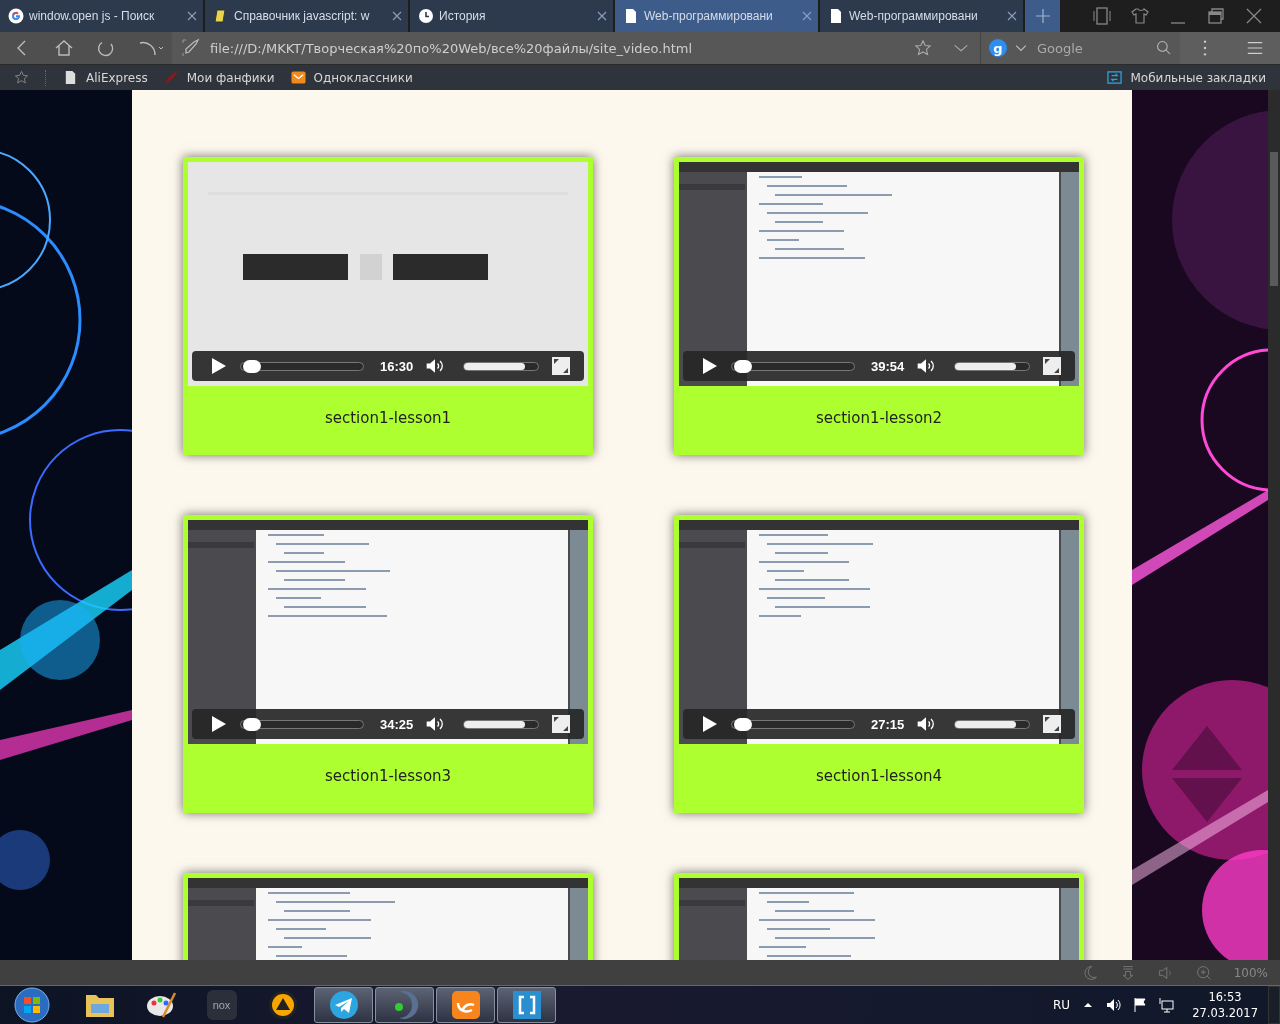  Describe the element at coordinates (1207, 774) in the screenshot. I see `scroll-to-top-button` at that location.